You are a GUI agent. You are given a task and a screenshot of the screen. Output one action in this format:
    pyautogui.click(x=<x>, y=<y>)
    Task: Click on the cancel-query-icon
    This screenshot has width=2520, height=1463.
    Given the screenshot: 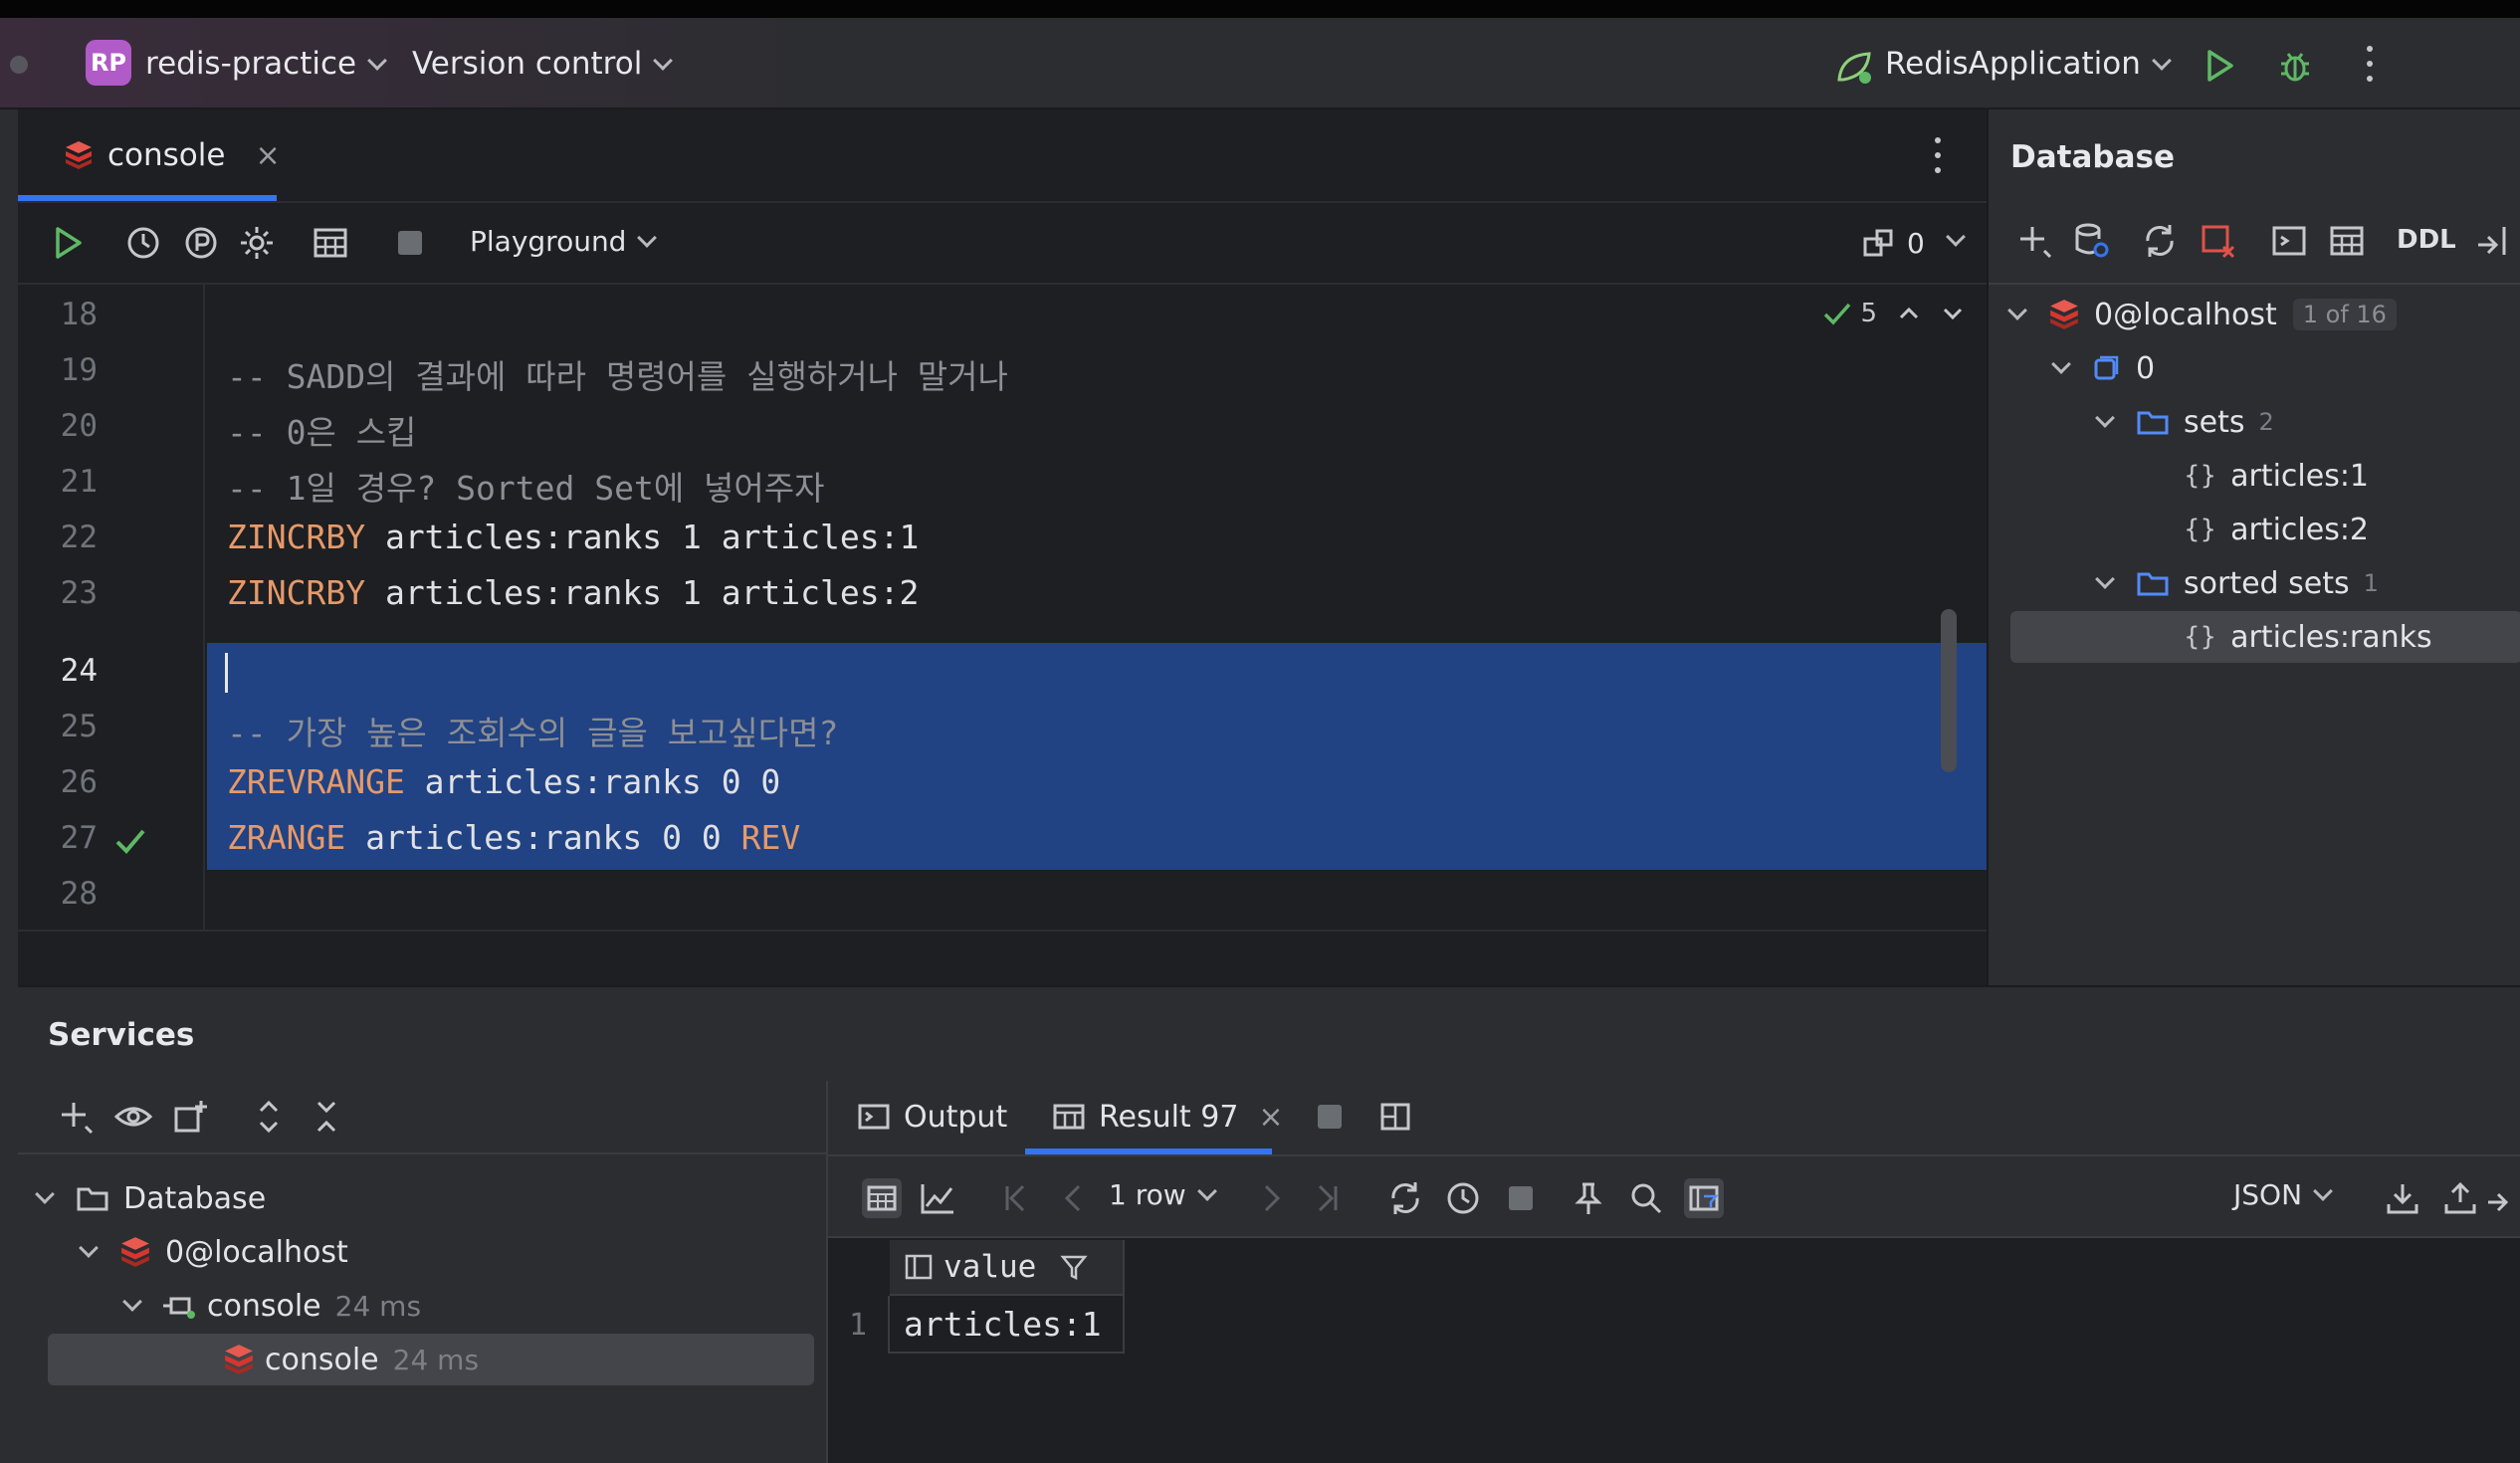 What is the action you would take?
    pyautogui.click(x=1521, y=1198)
    